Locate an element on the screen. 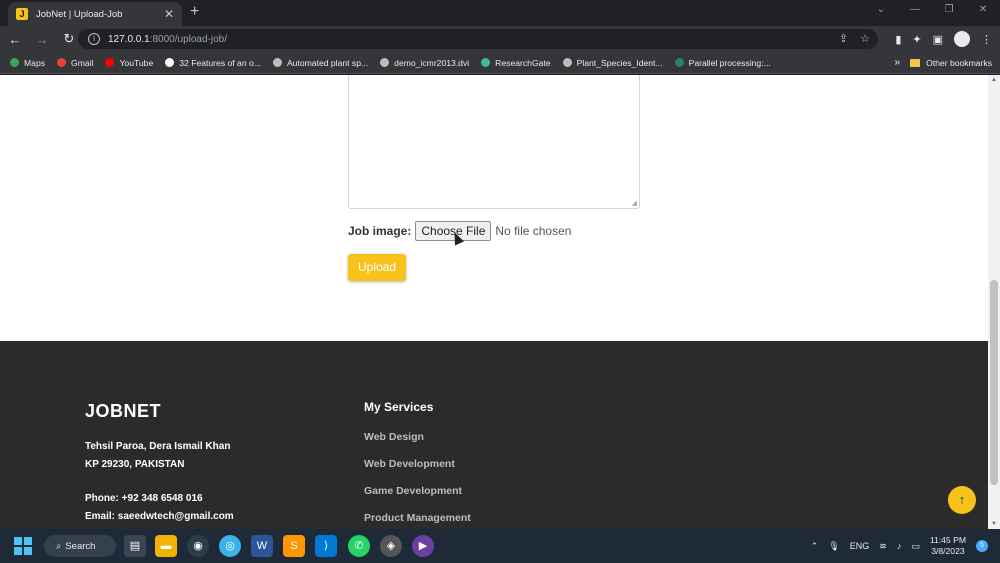 Image resolution: width=1000 pixels, height=563 pixels. other-bookmarks: Other bookmarks is located at coordinates (951, 63).